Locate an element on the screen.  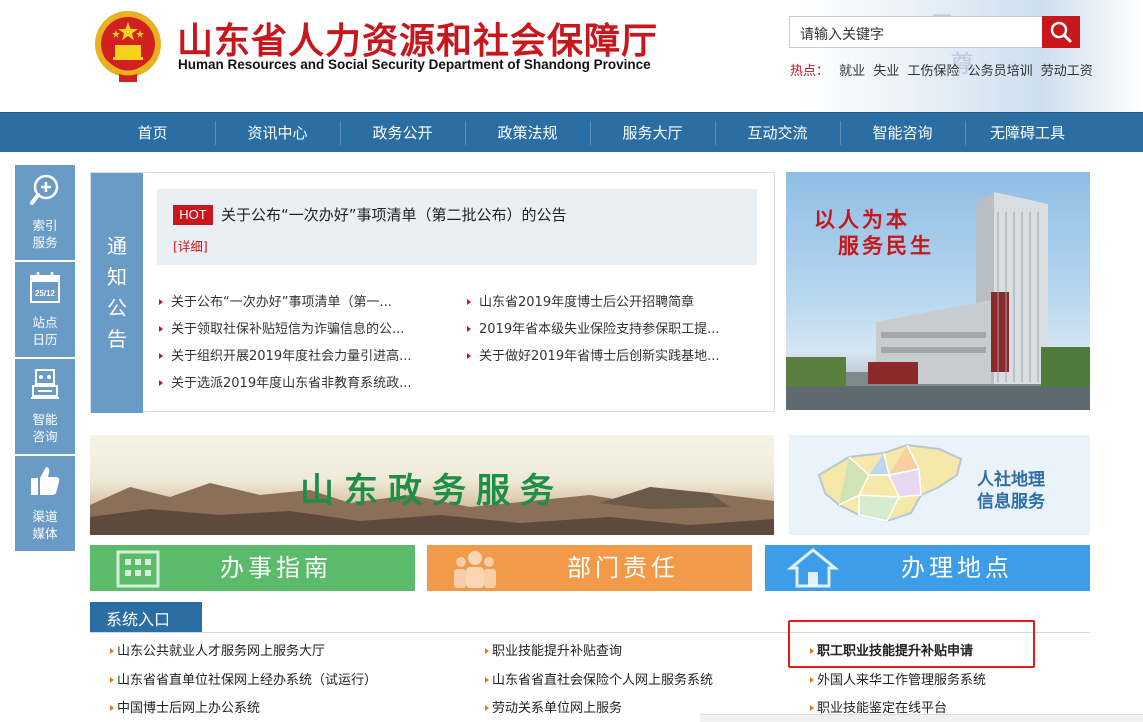
sidebar-label: 渠道 is located at coordinates (45, 516).